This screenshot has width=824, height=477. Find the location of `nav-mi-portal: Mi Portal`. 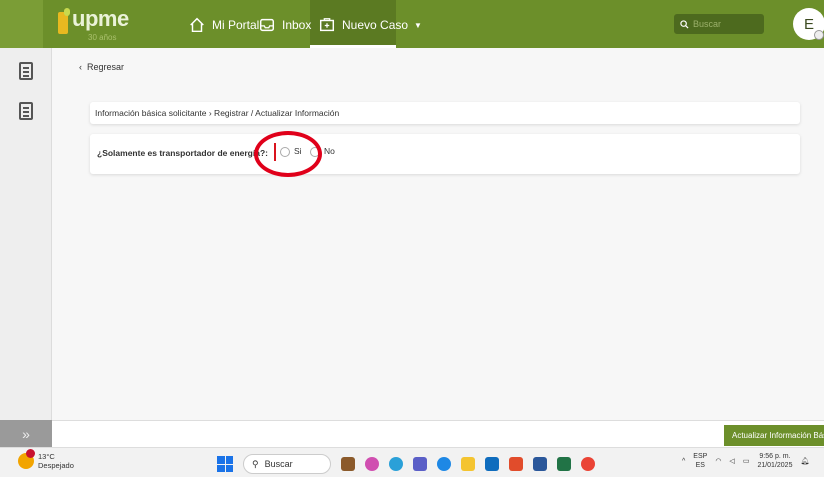

nav-mi-portal: Mi Portal is located at coordinates (223, 25).